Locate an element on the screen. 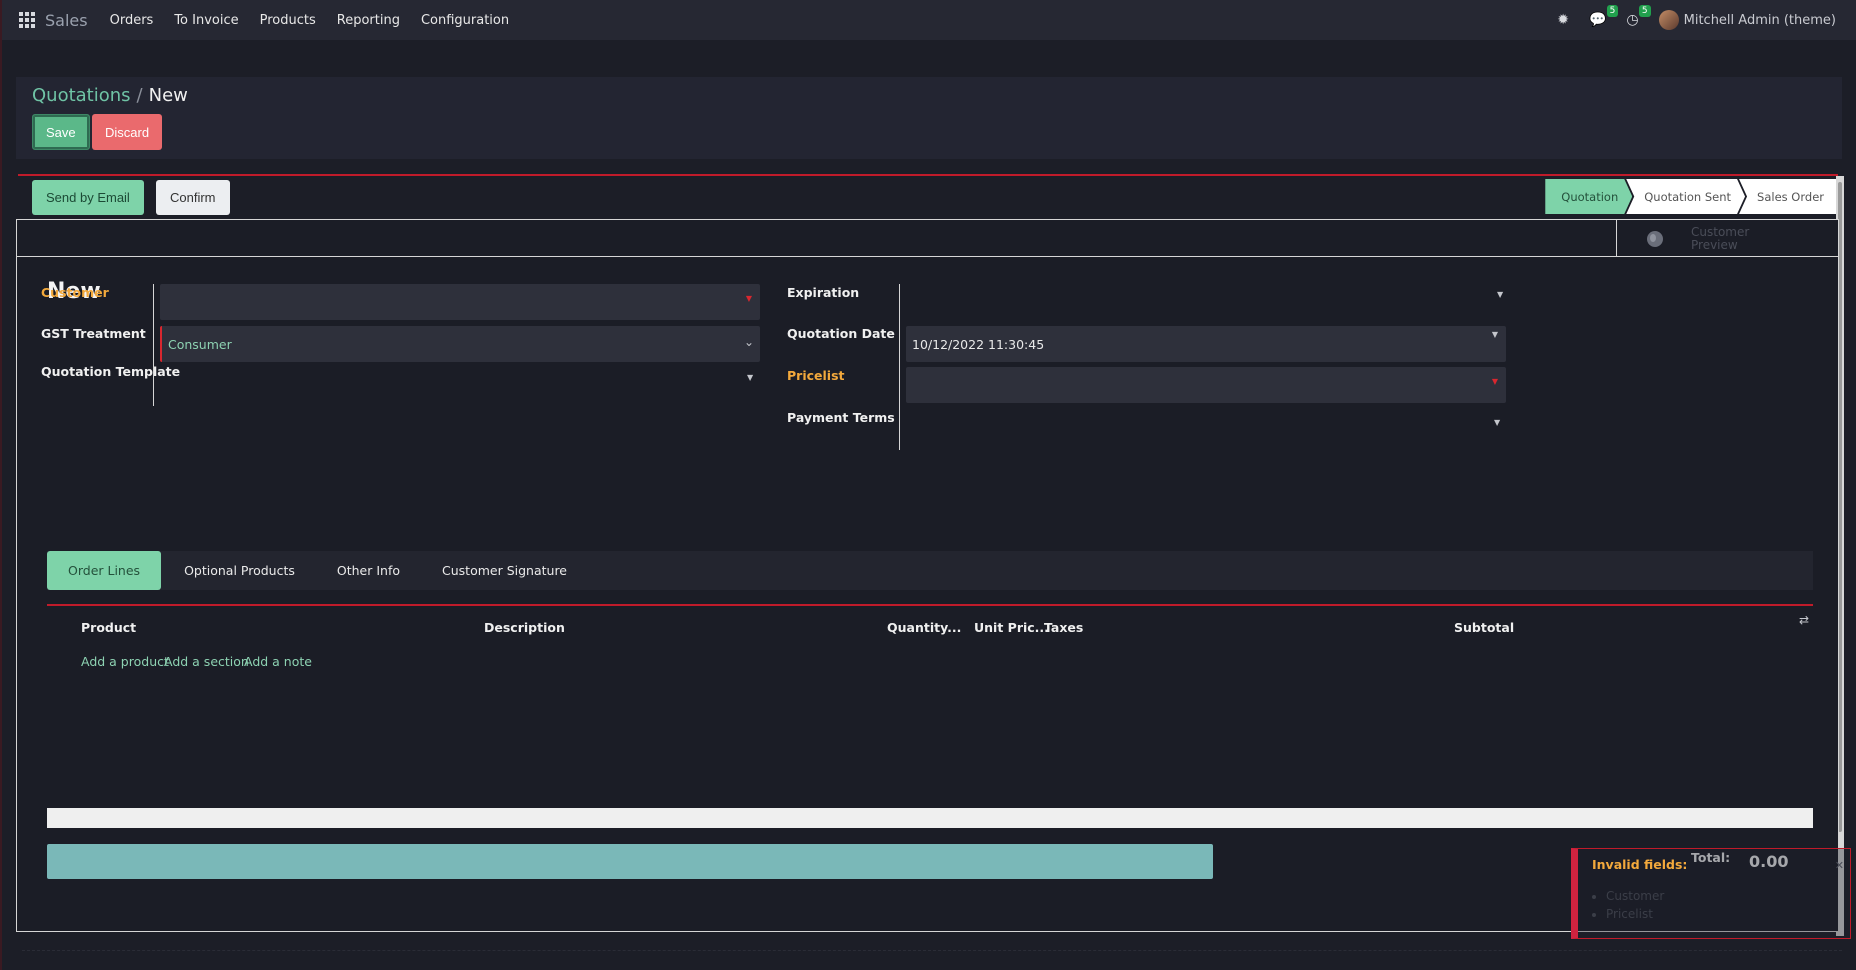 This screenshot has height=970, width=1856. chevron-down-icon: ⌄ is located at coordinates (749, 342).